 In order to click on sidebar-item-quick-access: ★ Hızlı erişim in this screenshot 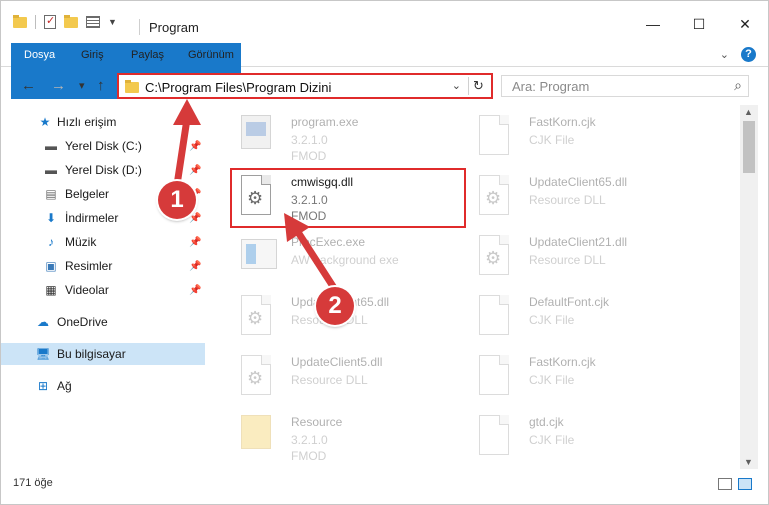, I will do `click(103, 122)`.